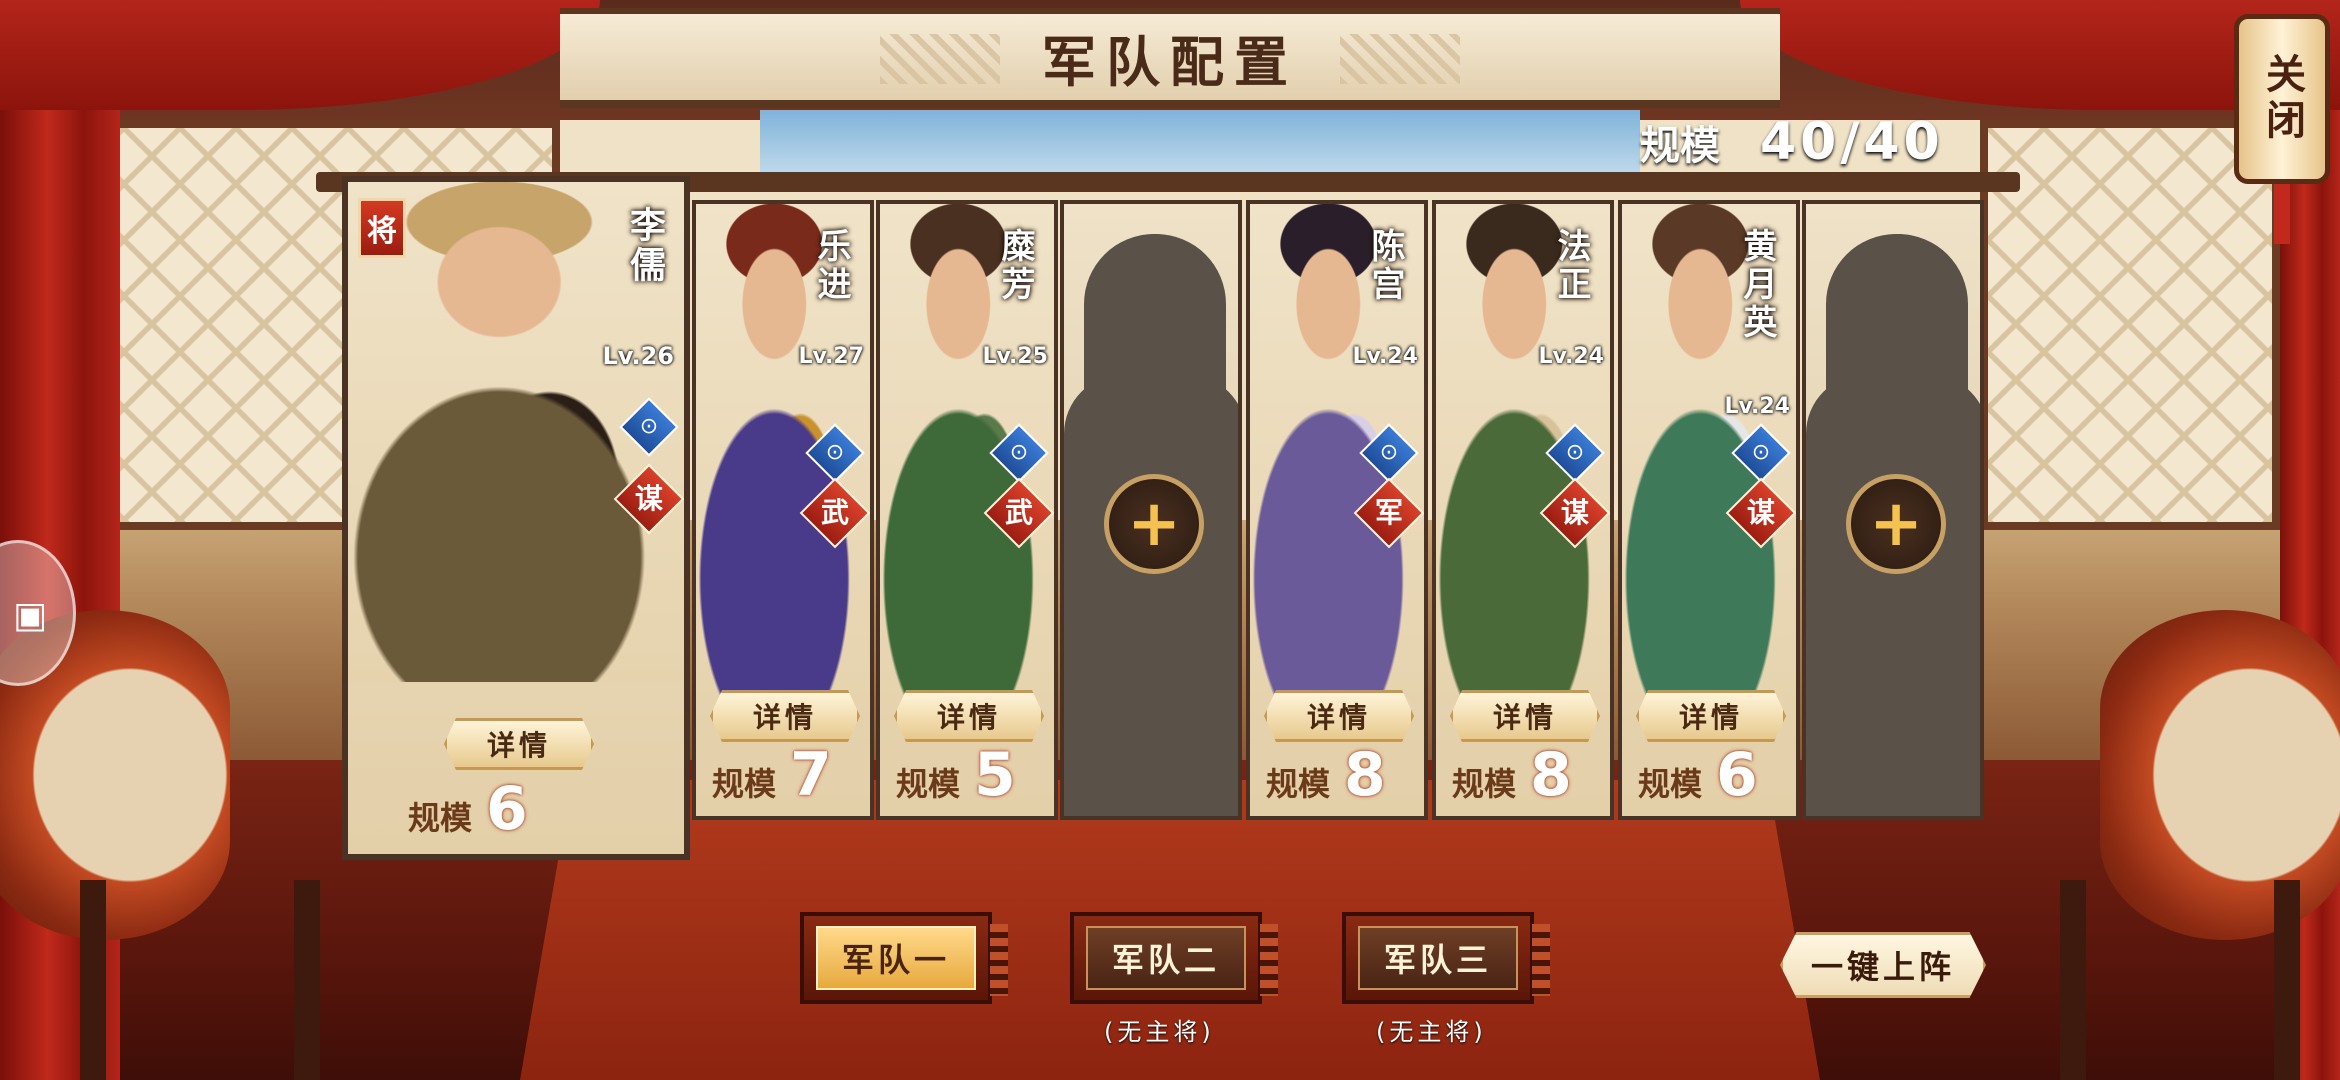 This screenshot has height=1080, width=2340. I want to click on leader-flag-icon: 将, so click(382, 228).